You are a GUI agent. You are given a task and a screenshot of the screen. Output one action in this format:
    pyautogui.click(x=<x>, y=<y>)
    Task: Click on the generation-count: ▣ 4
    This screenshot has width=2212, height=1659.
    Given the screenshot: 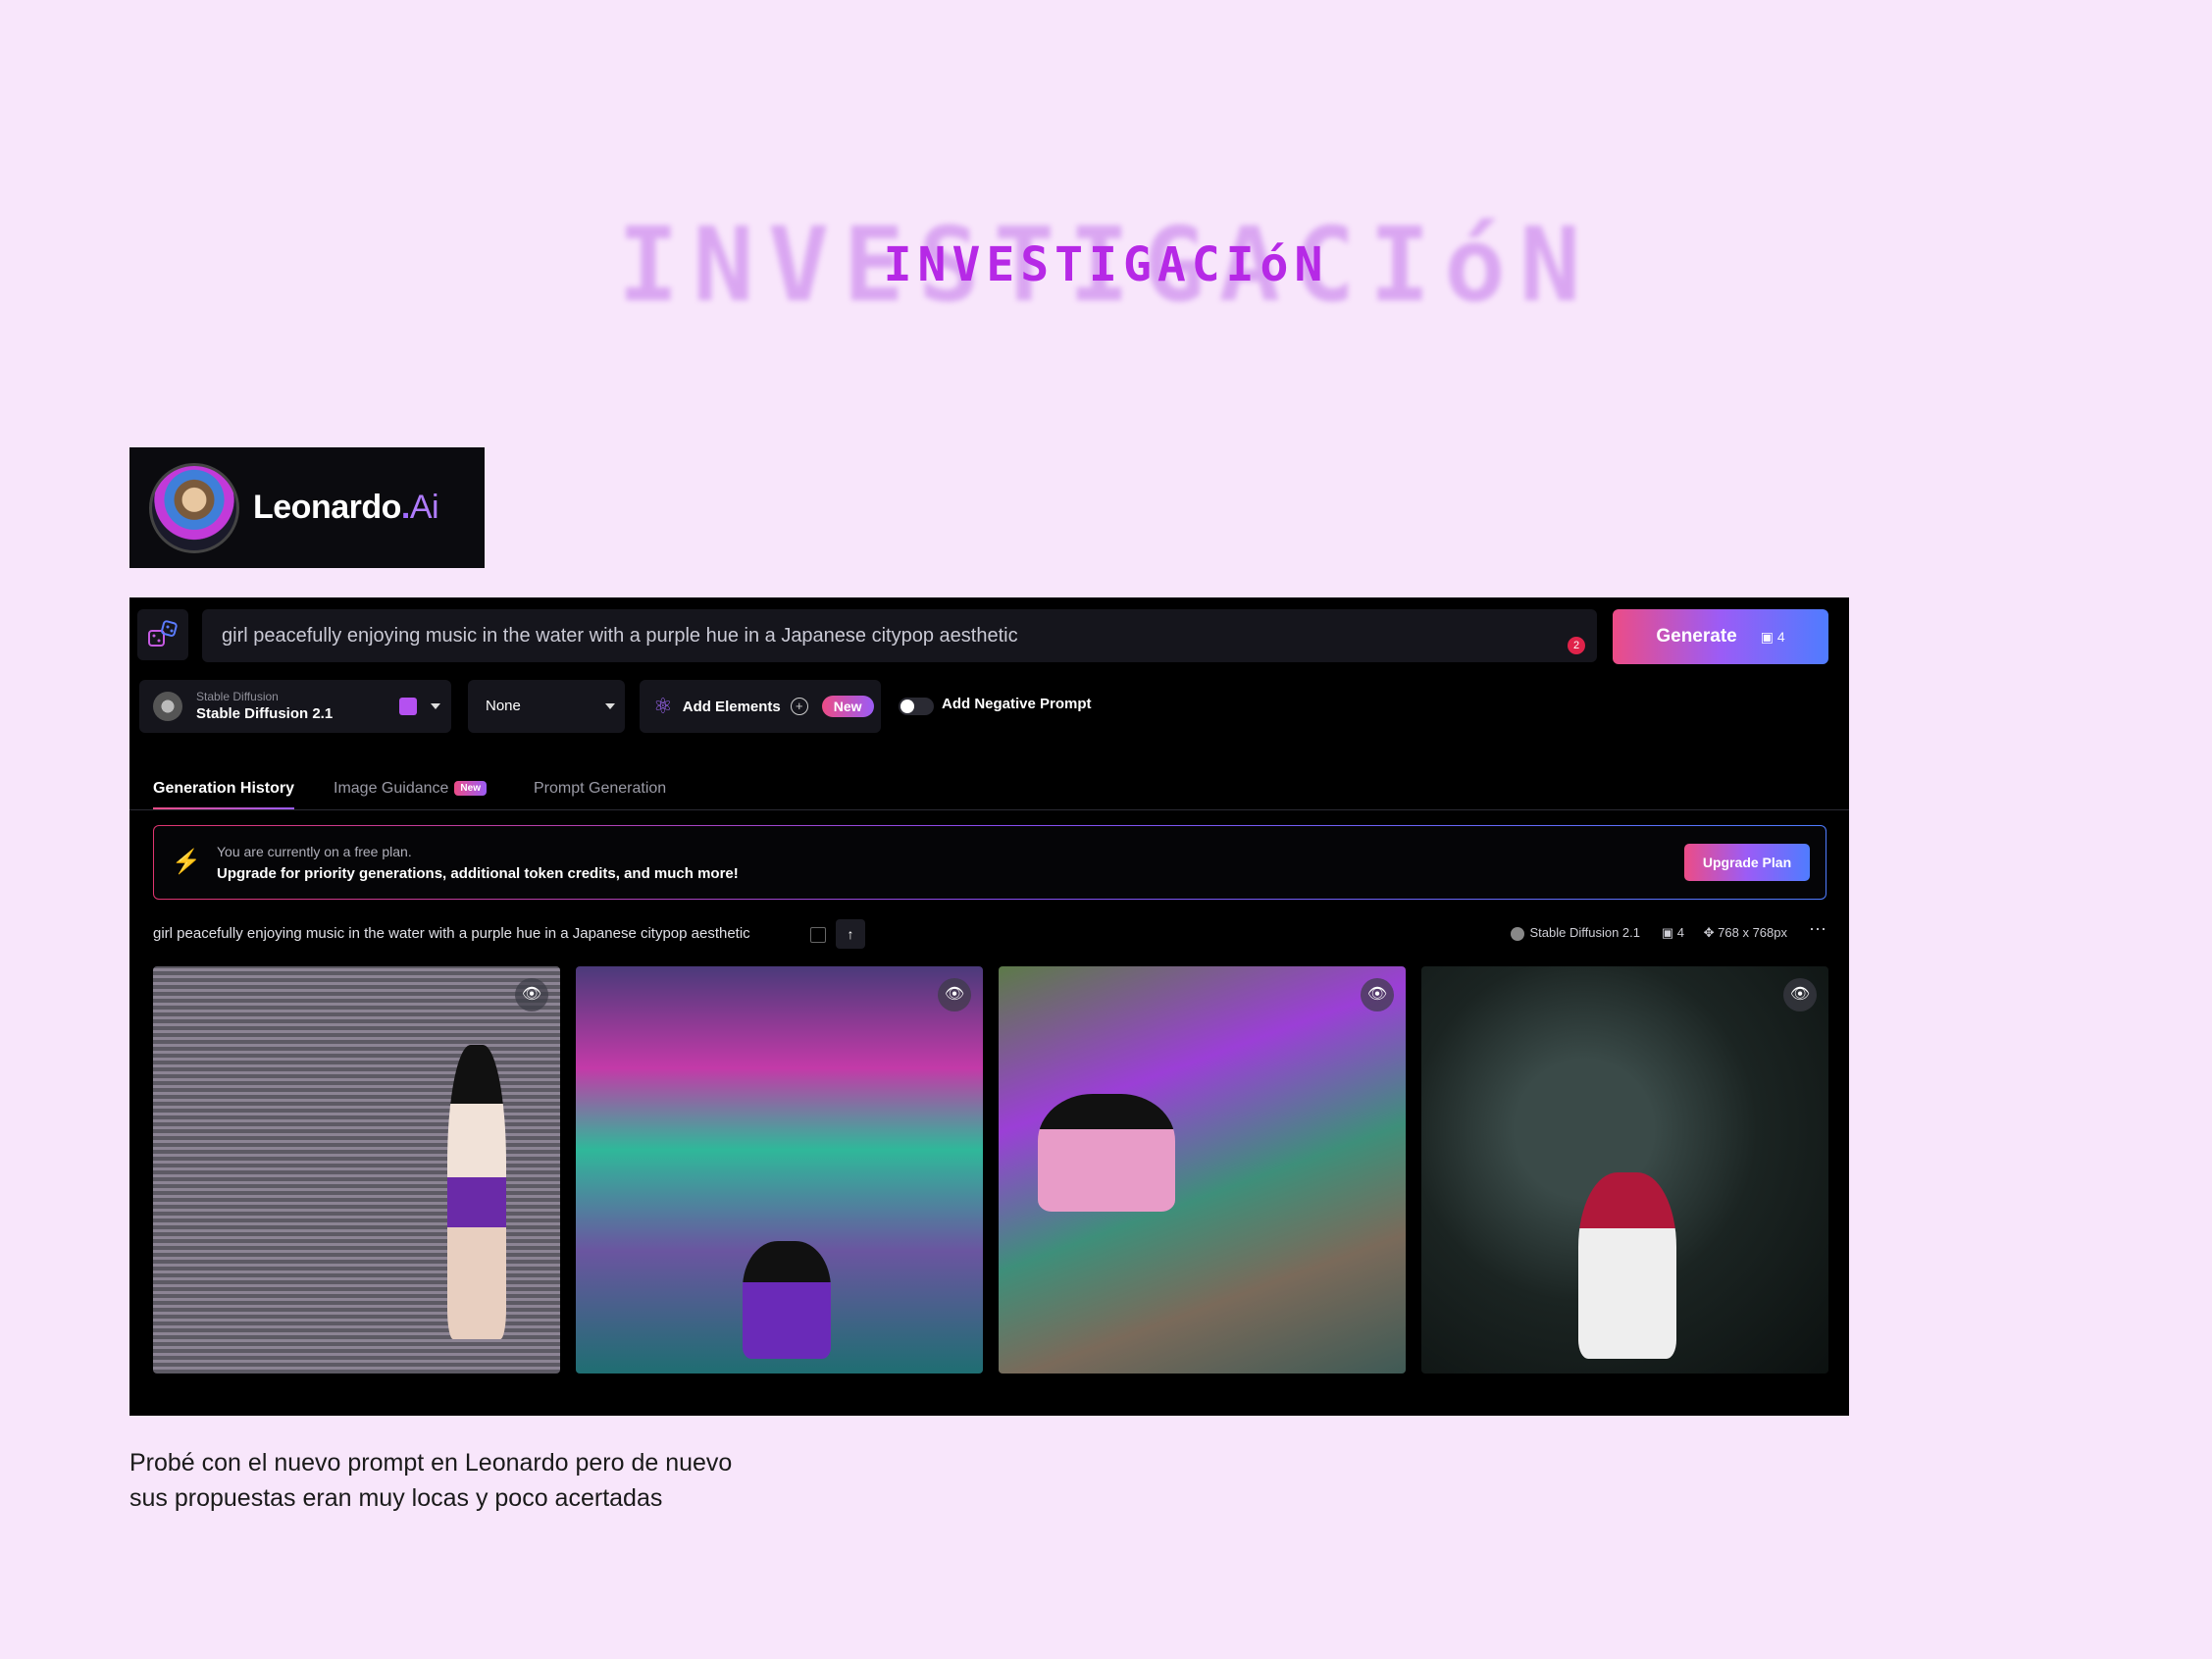 What is the action you would take?
    pyautogui.click(x=1673, y=933)
    